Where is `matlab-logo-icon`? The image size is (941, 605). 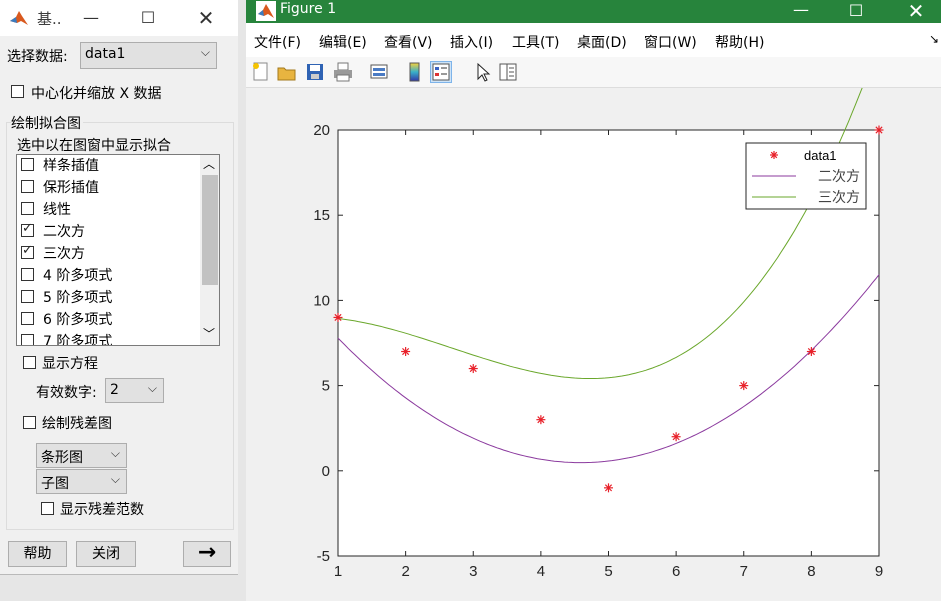 matlab-logo-icon is located at coordinates (19, 18).